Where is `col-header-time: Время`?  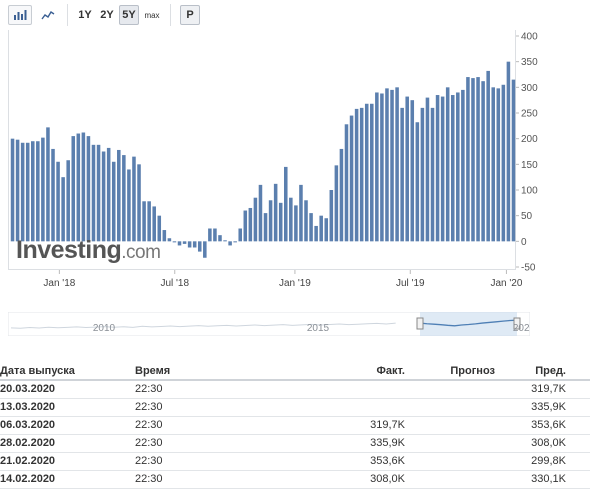 col-header-time: Время is located at coordinates (252, 371).